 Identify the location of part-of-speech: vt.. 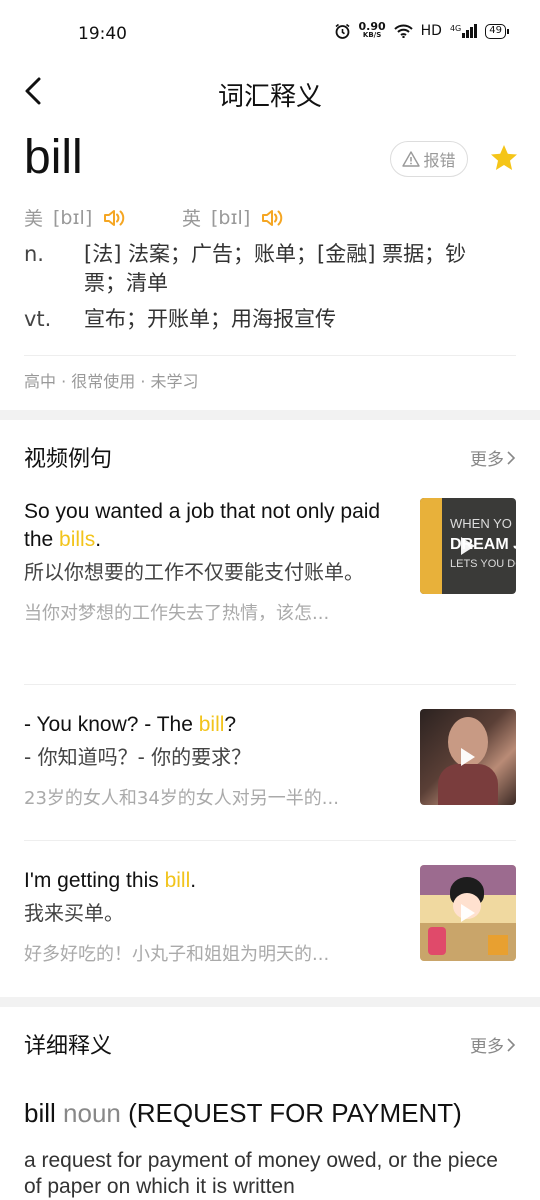
(38, 319).